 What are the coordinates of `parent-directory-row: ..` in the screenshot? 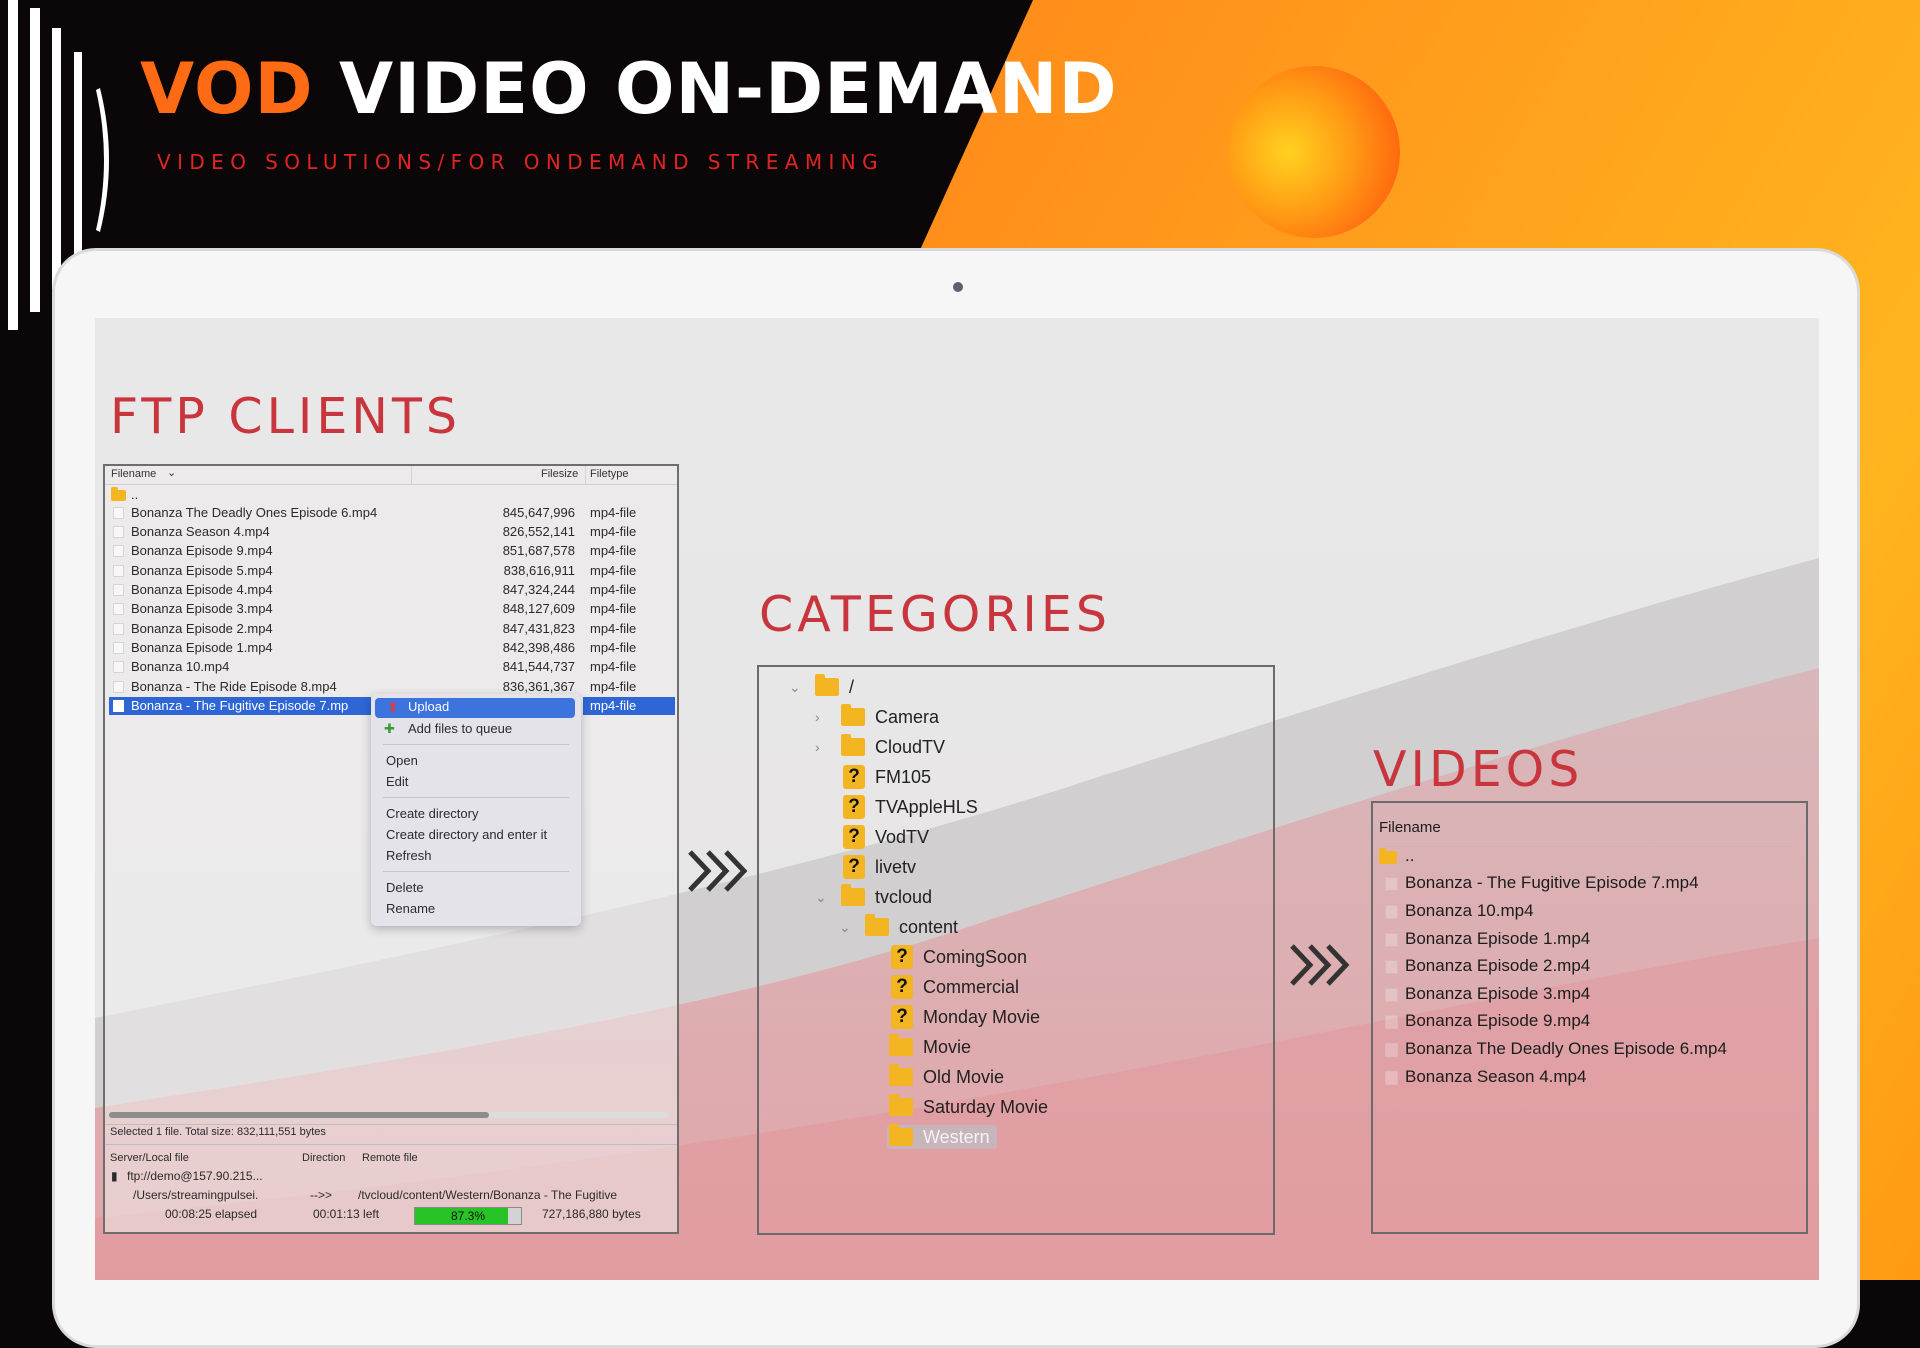 It's located at (391, 495).